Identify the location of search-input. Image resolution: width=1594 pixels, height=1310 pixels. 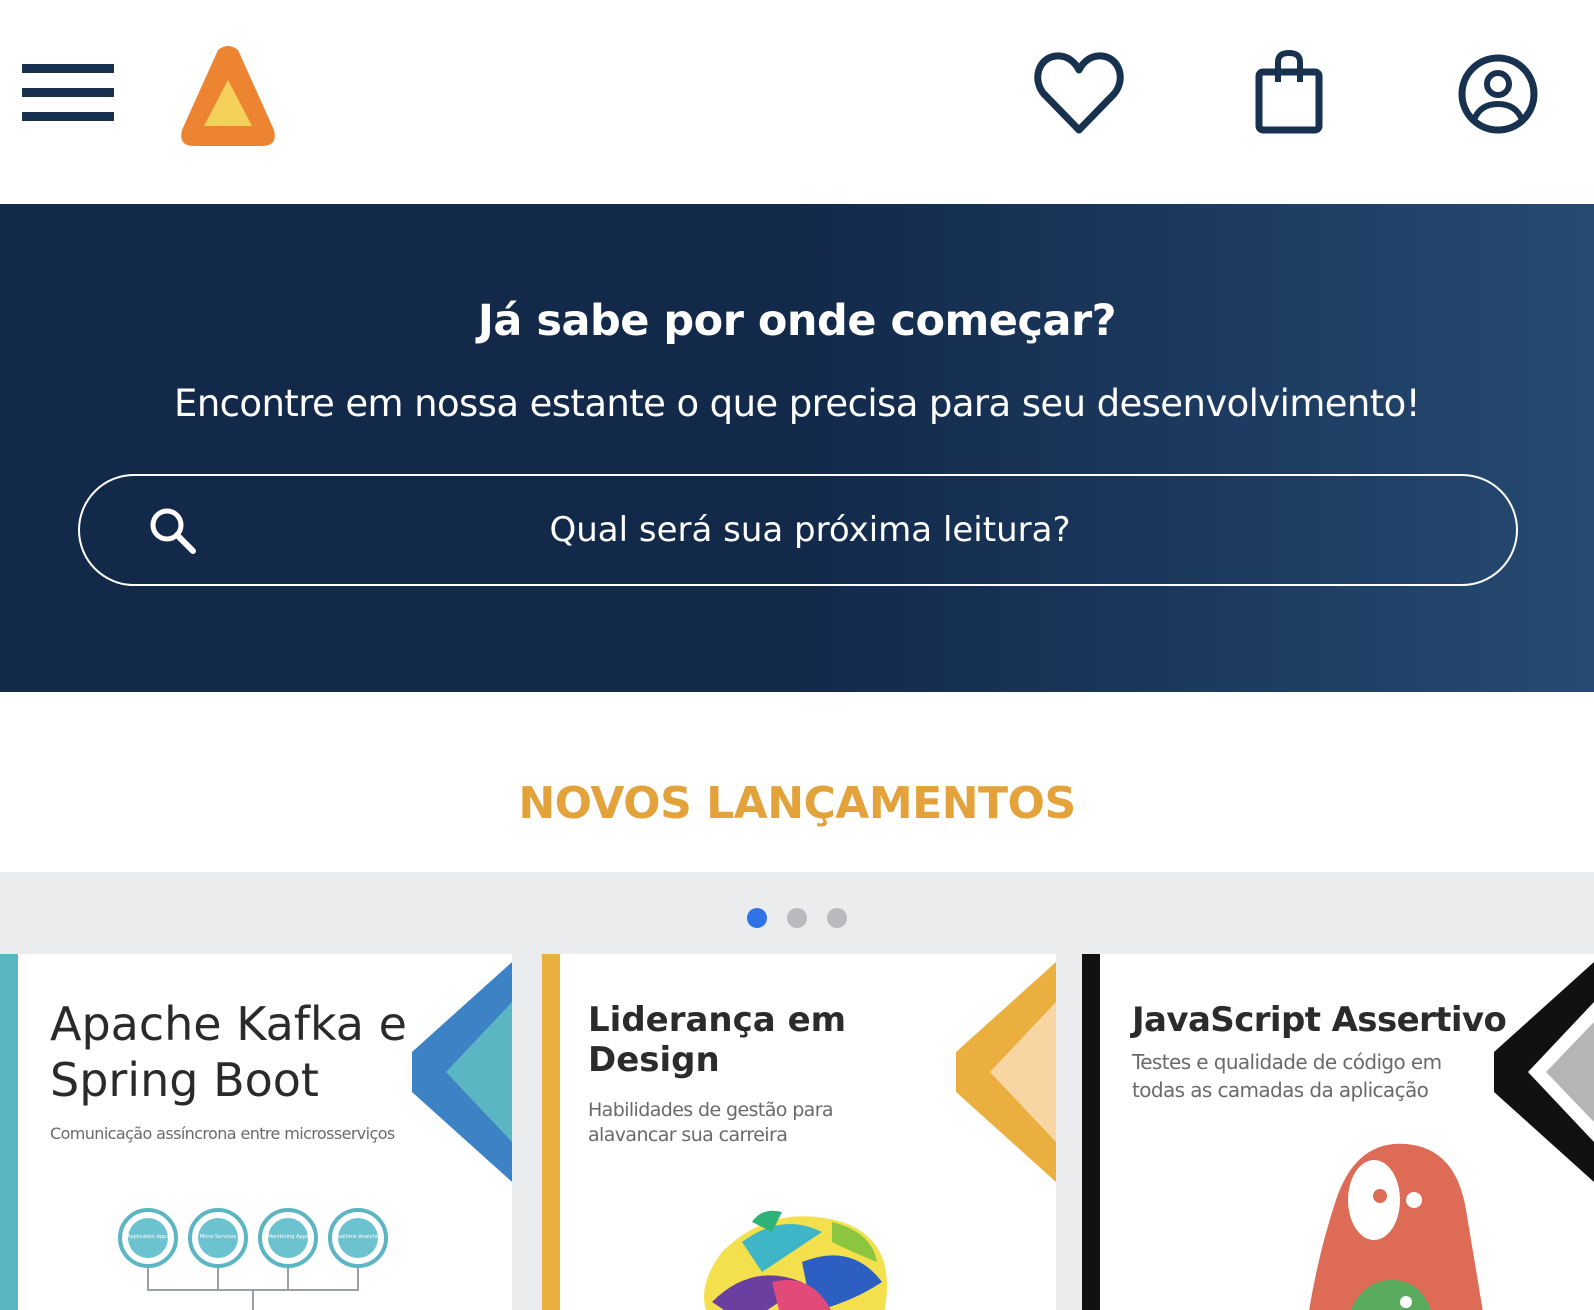
(810, 530).